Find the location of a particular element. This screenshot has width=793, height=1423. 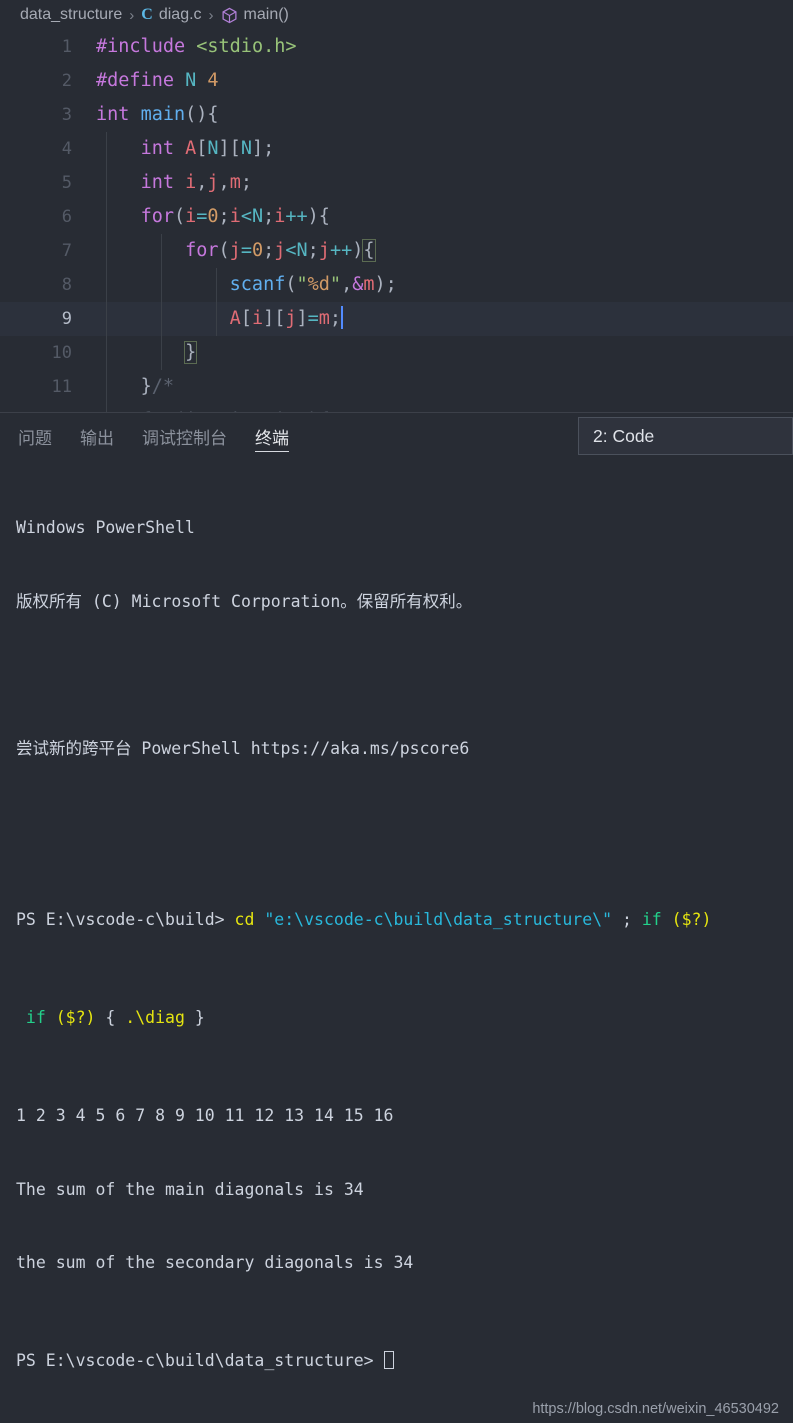

terminal-condition: ($?) is located at coordinates (691, 919).